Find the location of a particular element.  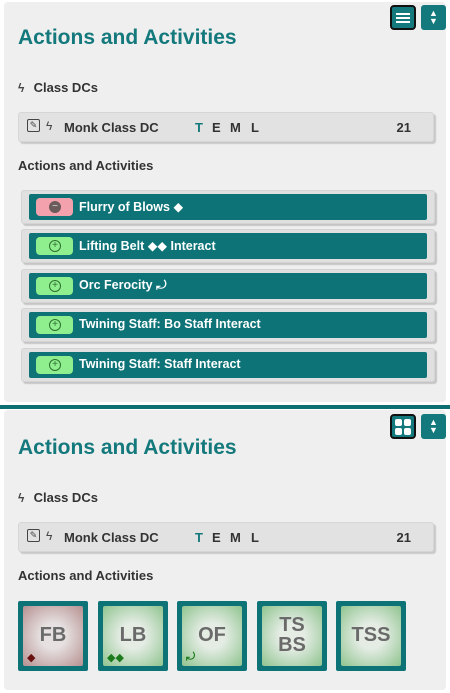

action-name: Flurry of Blows ◆ is located at coordinates (131, 207).